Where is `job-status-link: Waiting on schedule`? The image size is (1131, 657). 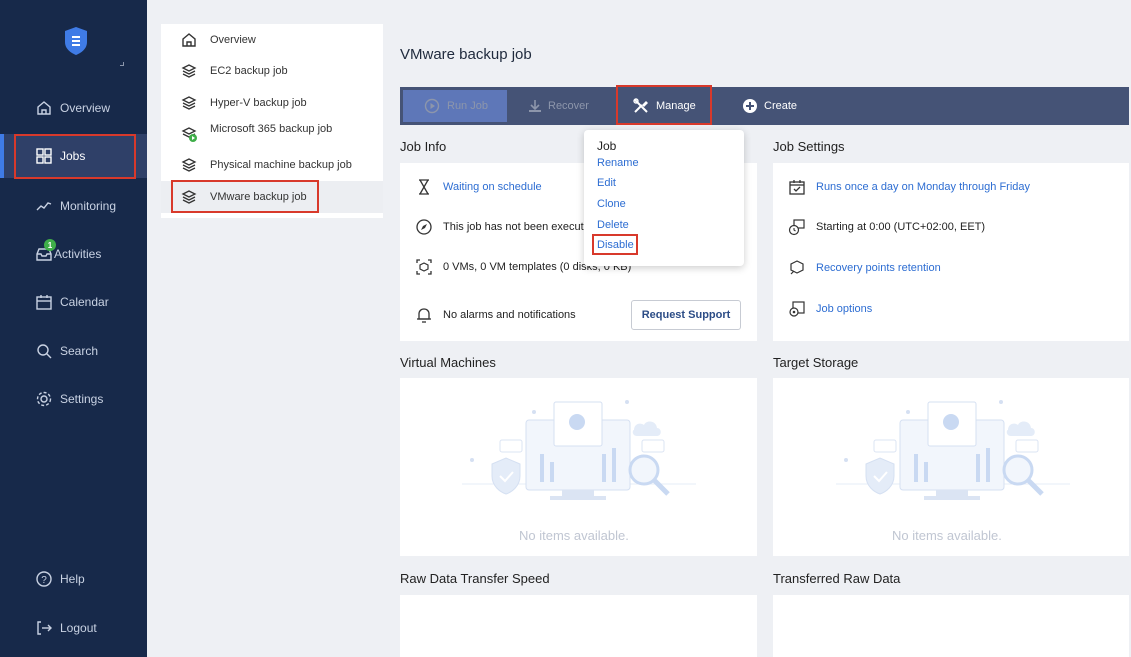
job-status-link: Waiting on schedule is located at coordinates (492, 187).